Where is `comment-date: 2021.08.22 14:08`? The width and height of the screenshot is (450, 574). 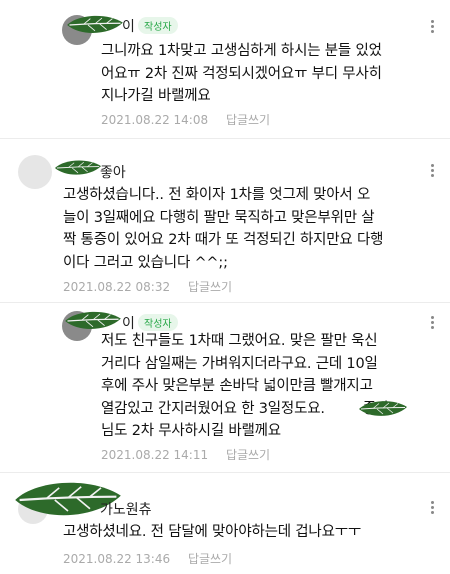 comment-date: 2021.08.22 14:08 is located at coordinates (155, 120).